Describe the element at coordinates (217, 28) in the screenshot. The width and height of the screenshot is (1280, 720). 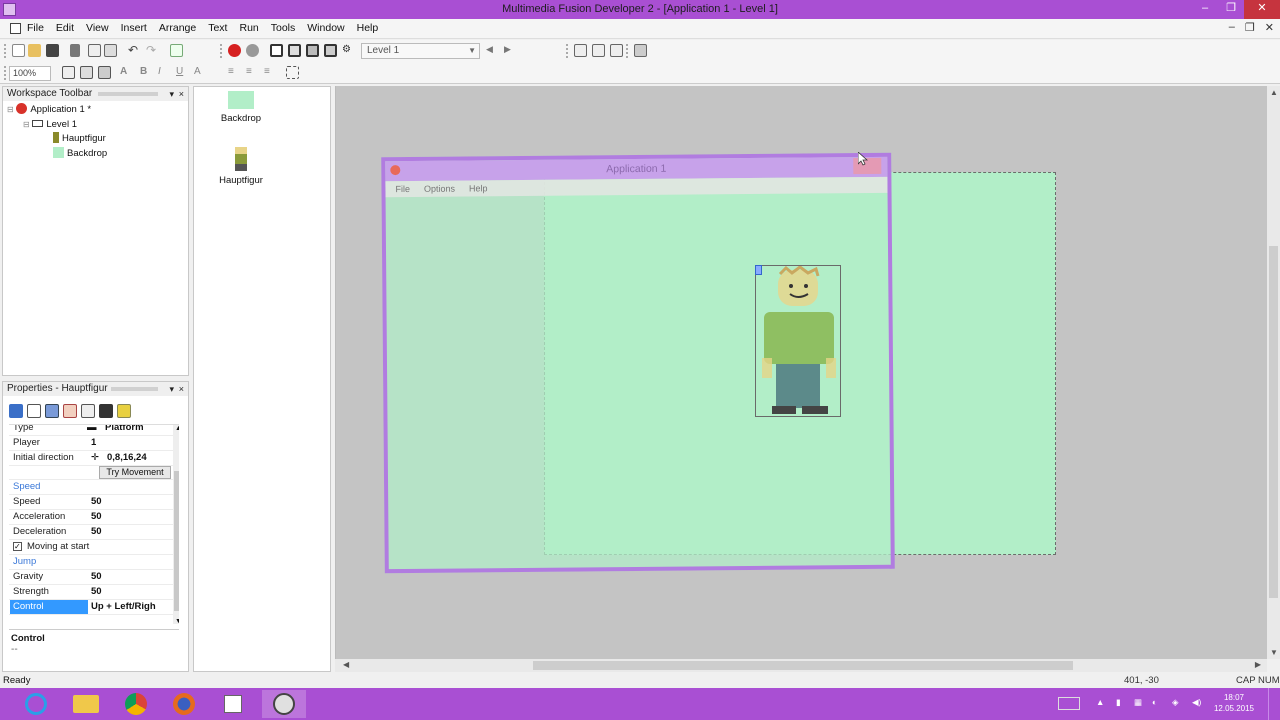
I see `menu-text: Text` at that location.